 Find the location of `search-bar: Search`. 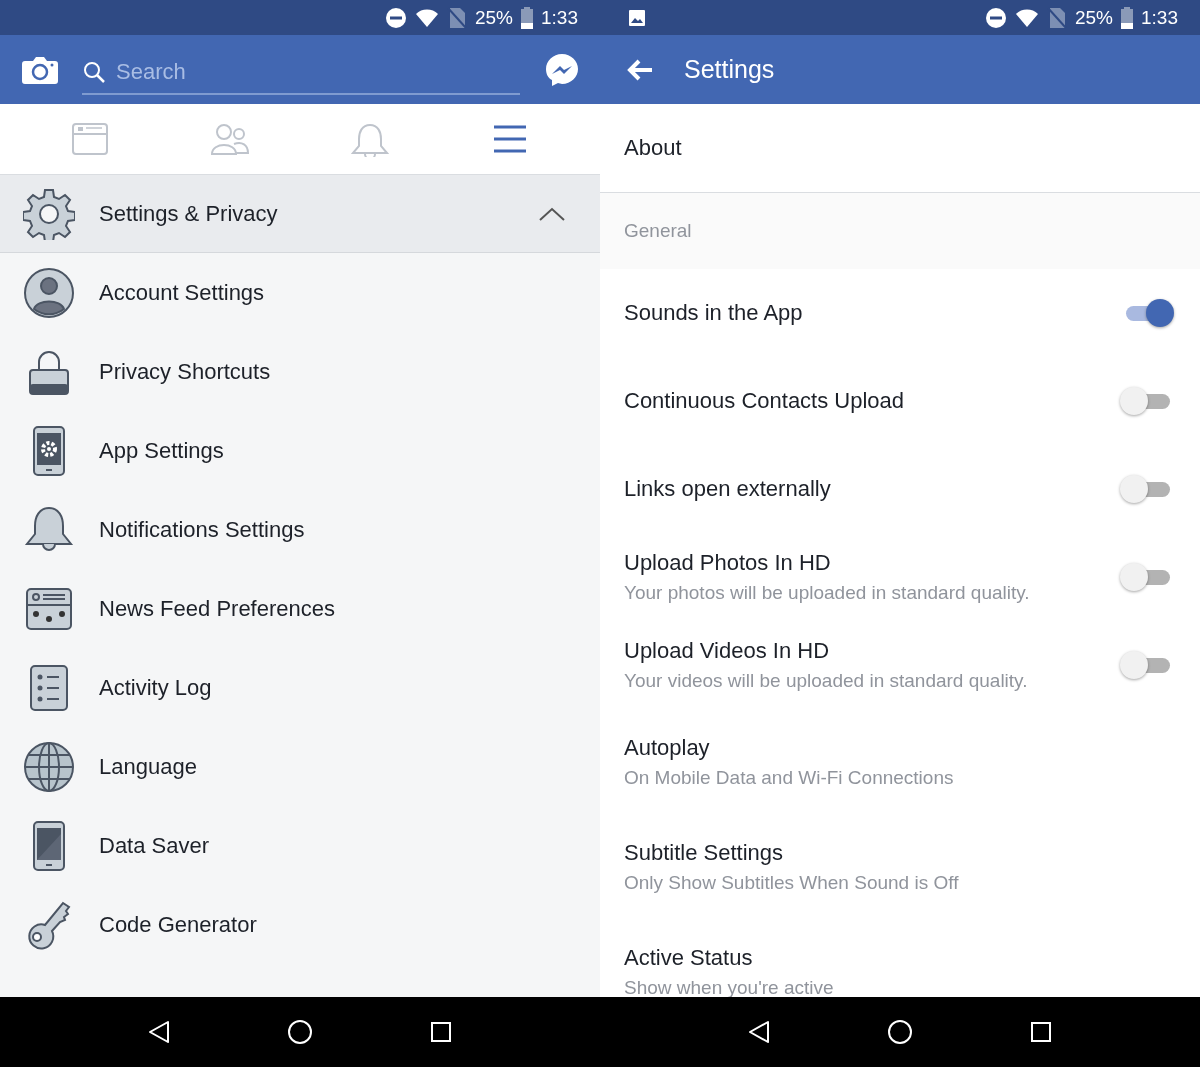

search-bar: Search is located at coordinates (301, 72).